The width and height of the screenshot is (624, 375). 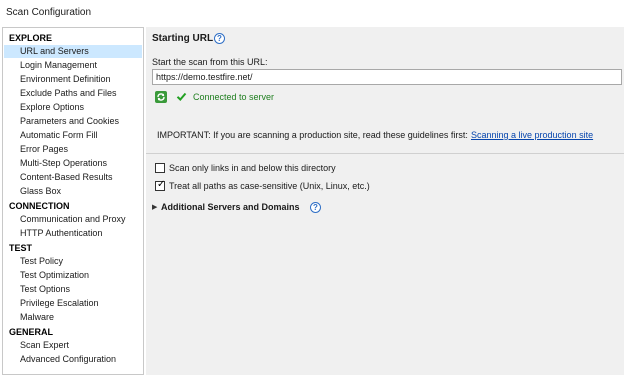 I want to click on sidebar-item-error-pages: Error Pages, so click(x=73, y=149).